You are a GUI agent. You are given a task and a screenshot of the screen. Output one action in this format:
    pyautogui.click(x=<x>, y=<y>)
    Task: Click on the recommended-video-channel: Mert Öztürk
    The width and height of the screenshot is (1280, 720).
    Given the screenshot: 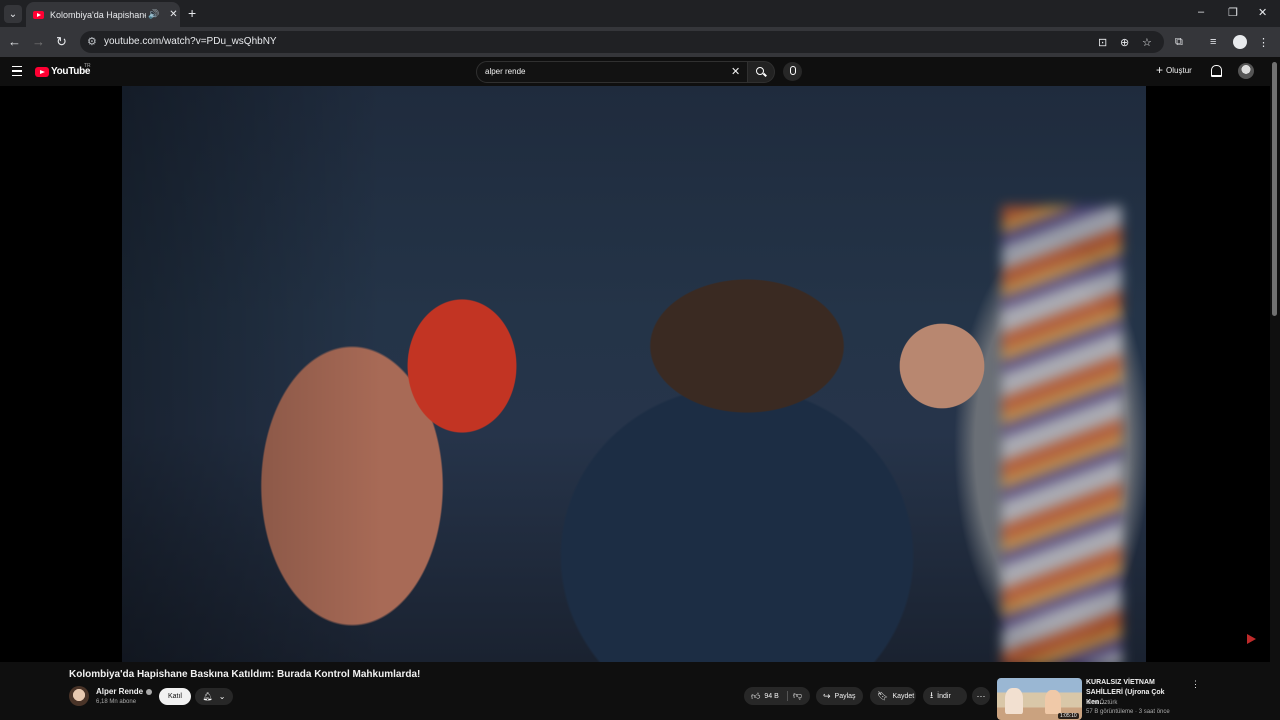 What is the action you would take?
    pyautogui.click(x=1101, y=703)
    